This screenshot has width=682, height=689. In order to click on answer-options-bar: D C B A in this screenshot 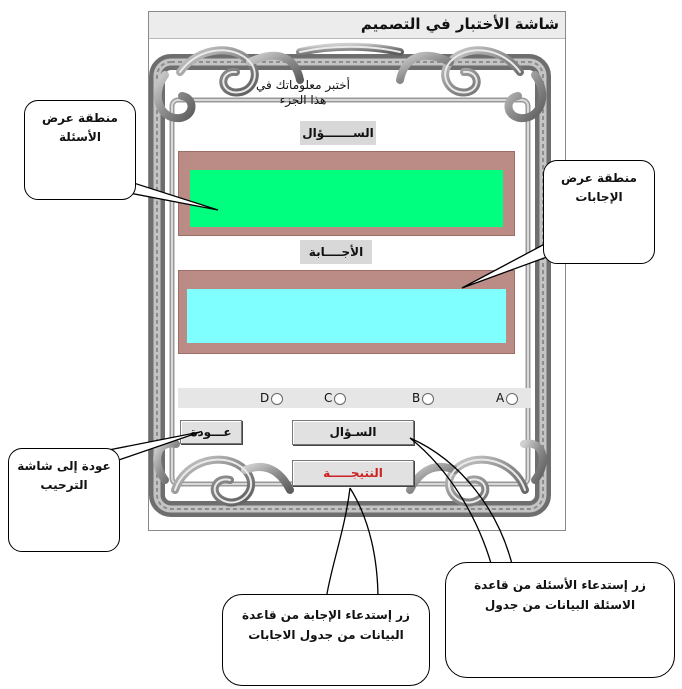, I will do `click(354, 398)`.